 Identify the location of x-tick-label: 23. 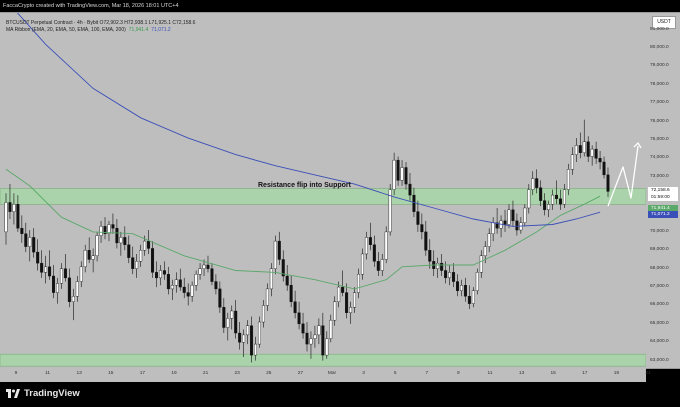
(237, 373).